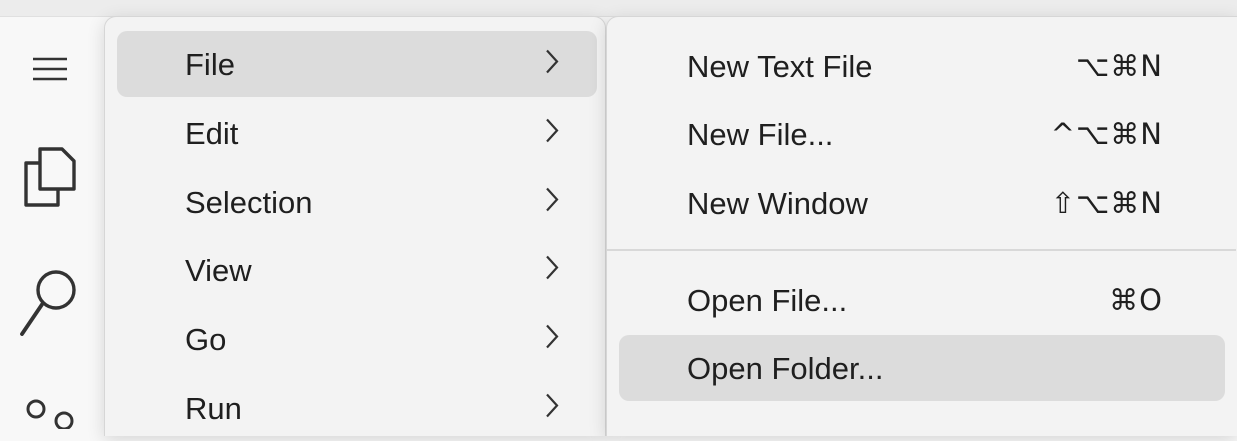 The width and height of the screenshot is (1237, 441). What do you see at coordinates (50, 176) in the screenshot?
I see `explorer-icon` at bounding box center [50, 176].